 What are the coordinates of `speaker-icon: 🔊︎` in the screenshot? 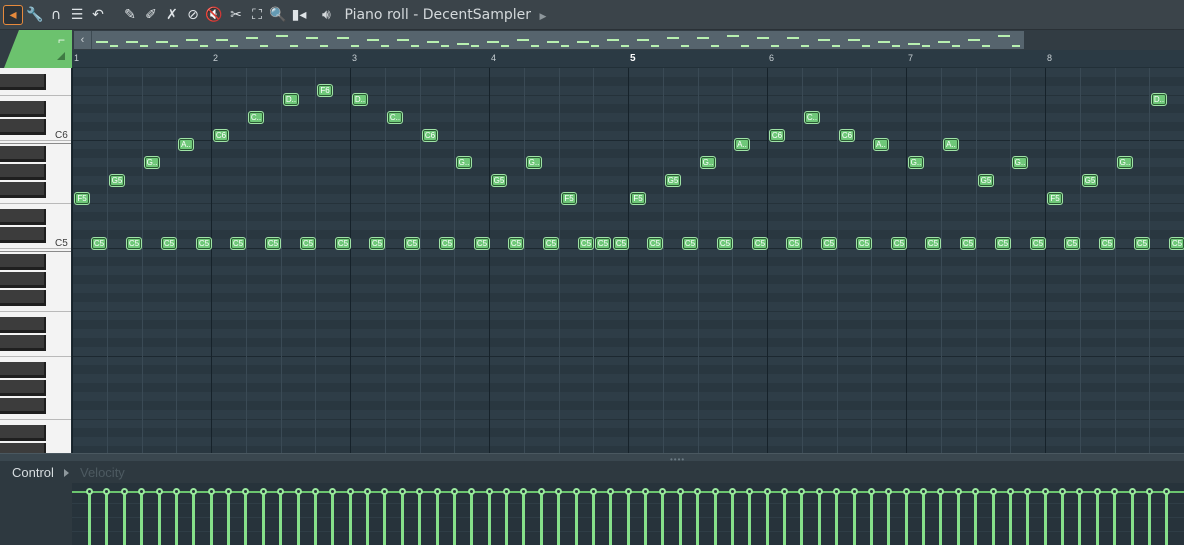 It's located at (331, 15).